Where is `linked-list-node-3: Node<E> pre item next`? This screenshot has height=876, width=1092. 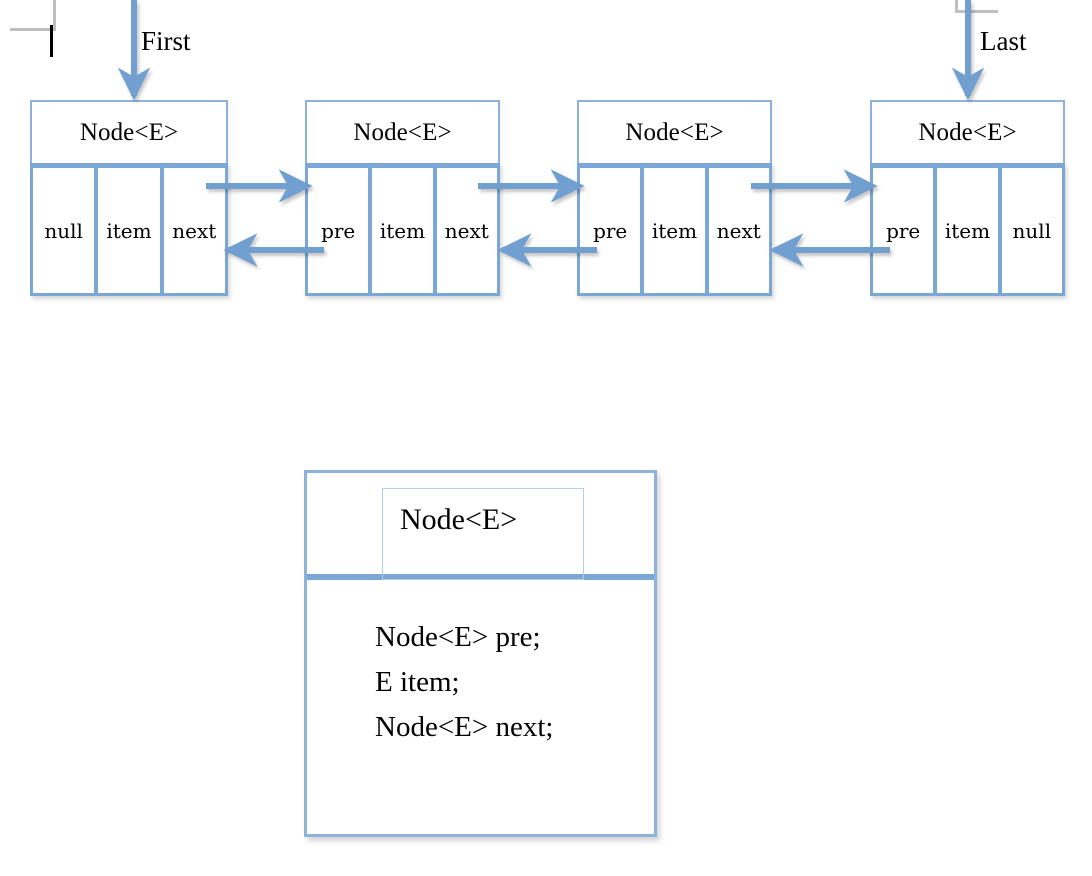
linked-list-node-3: Node<E> pre item next is located at coordinates (674, 198).